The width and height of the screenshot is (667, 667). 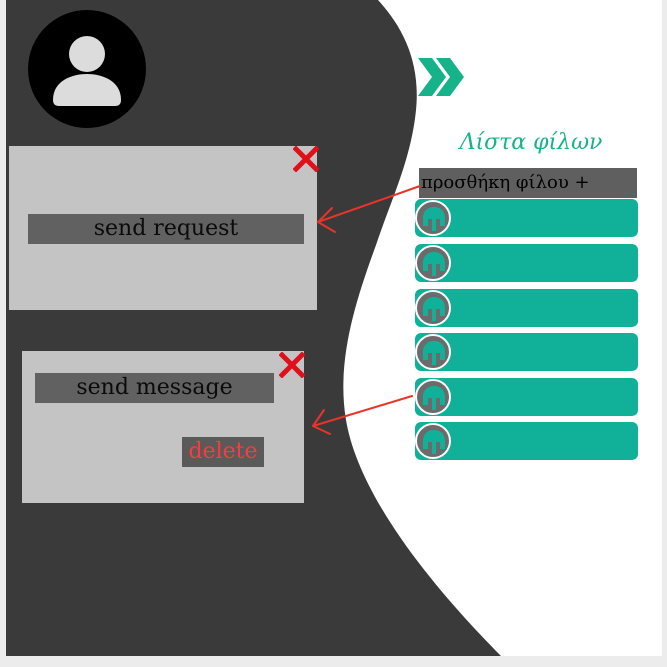 I want to click on friend-actions-panel: send message delete, so click(x=163, y=427).